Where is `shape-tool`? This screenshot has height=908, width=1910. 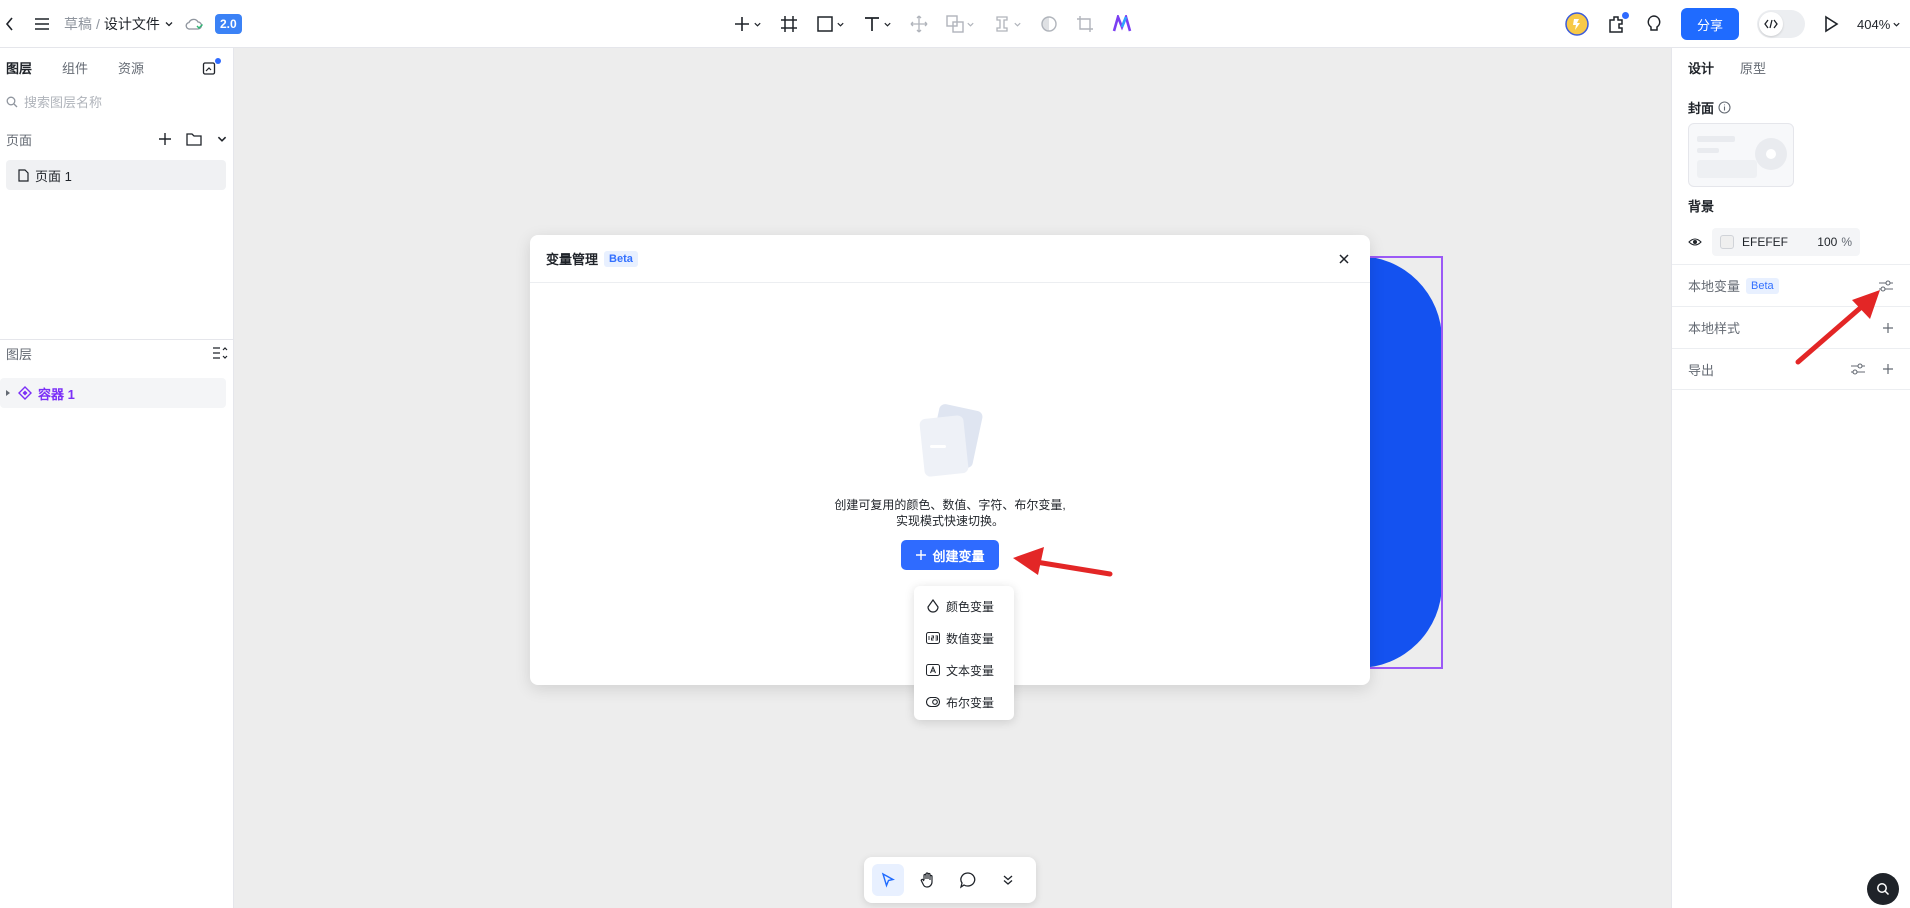 shape-tool is located at coordinates (830, 24).